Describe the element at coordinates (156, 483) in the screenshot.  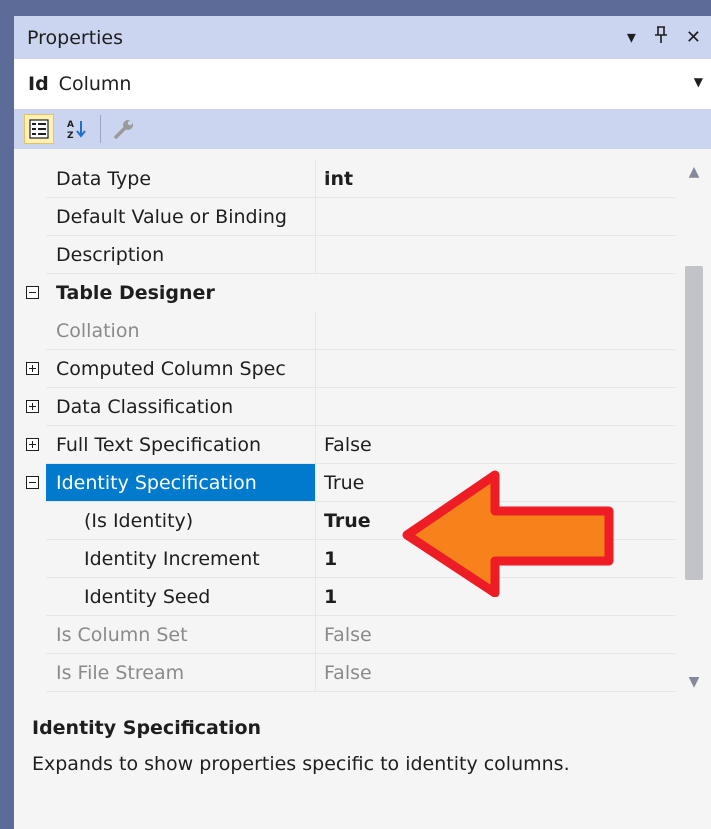
I see `property-name: Identity Specification` at that location.